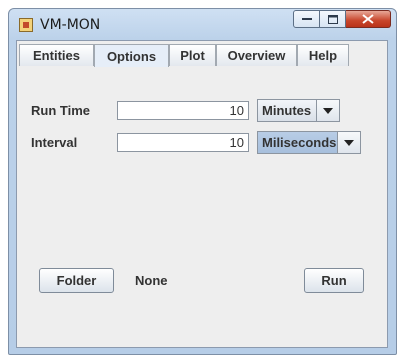  I want to click on run-time-input: 10, so click(183, 110).